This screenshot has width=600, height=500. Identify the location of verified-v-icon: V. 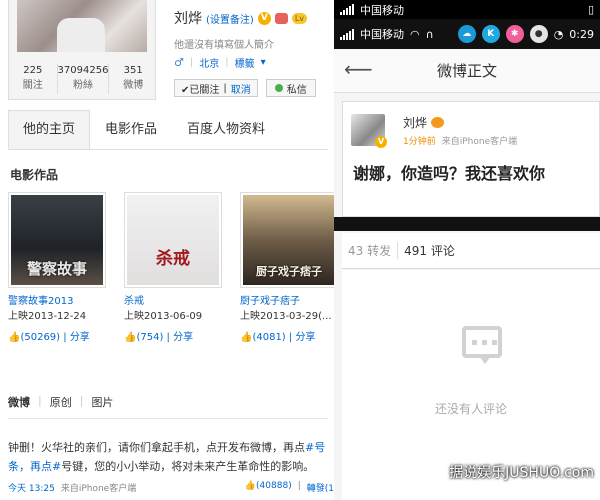
(381, 142).